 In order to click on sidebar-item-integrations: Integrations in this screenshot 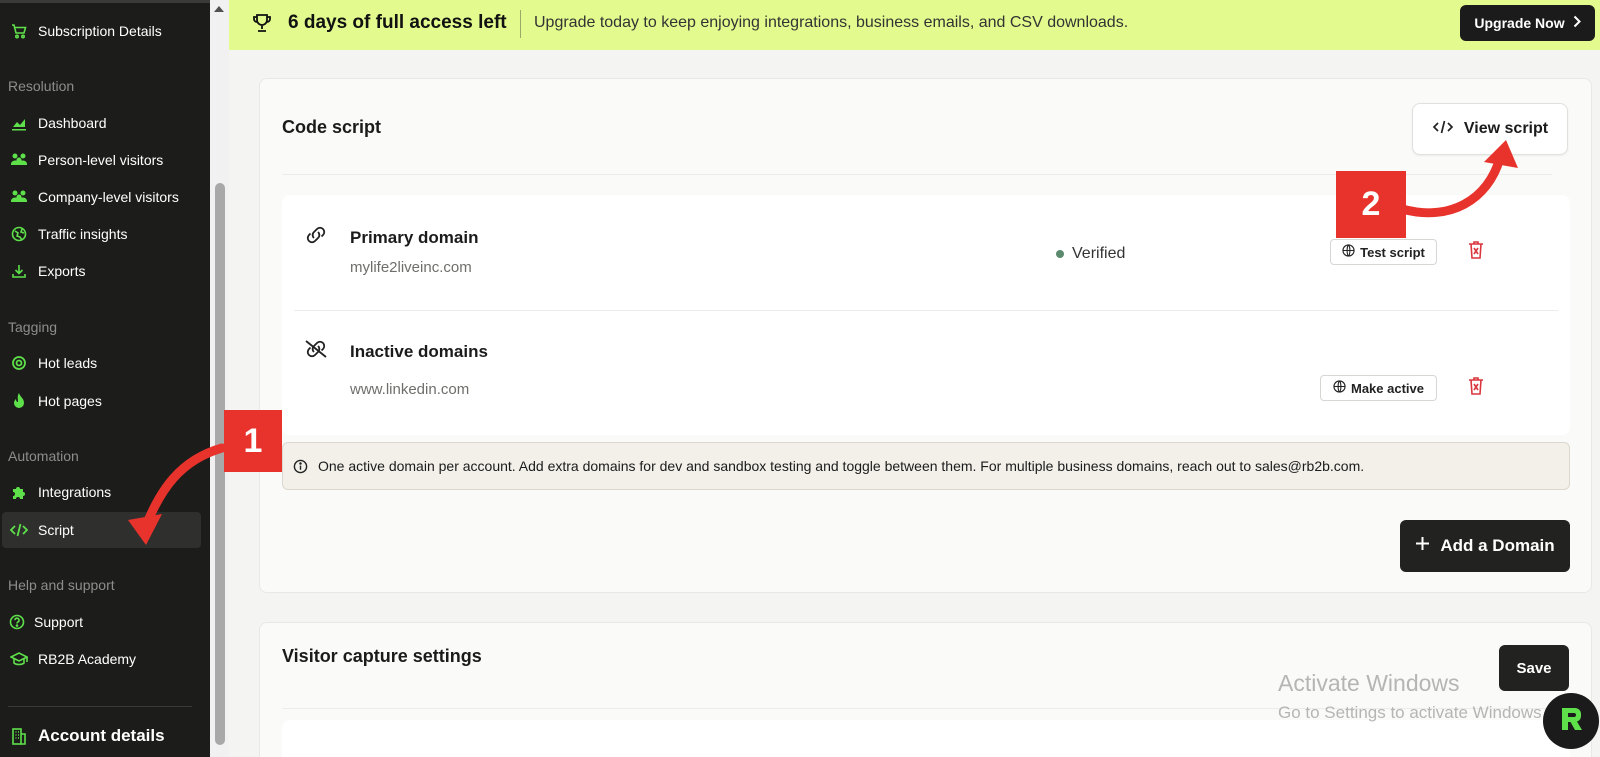, I will do `click(101, 492)`.